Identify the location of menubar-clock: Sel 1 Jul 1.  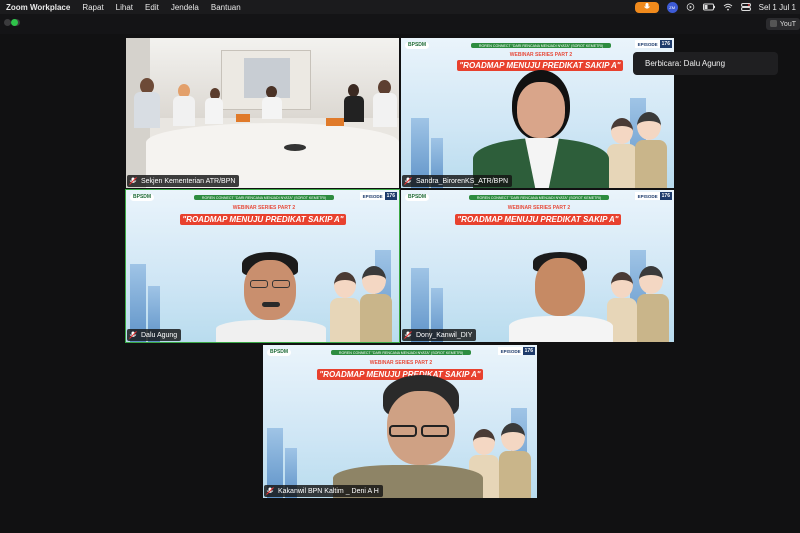
(777, 7).